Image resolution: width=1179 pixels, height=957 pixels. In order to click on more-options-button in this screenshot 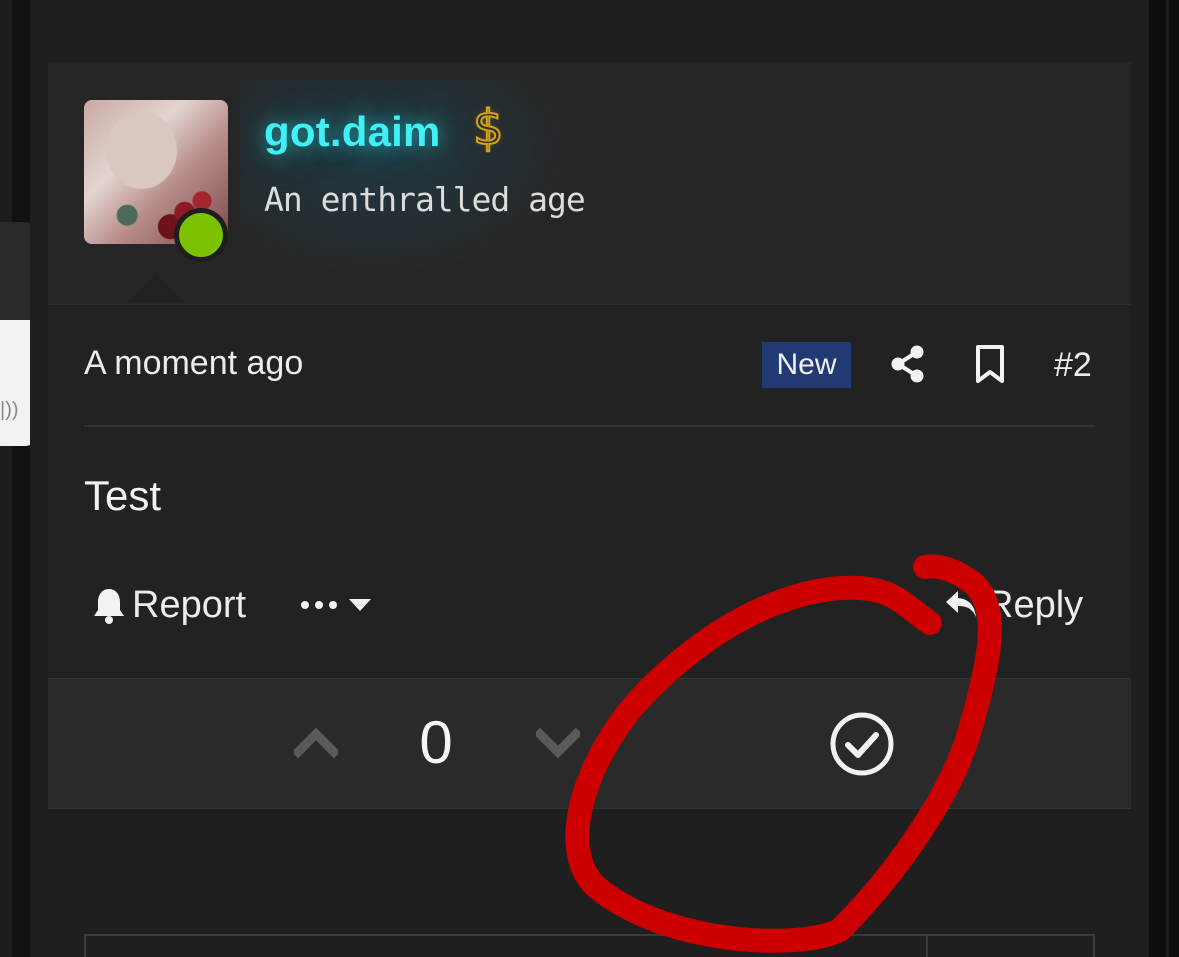, I will do `click(336, 605)`.